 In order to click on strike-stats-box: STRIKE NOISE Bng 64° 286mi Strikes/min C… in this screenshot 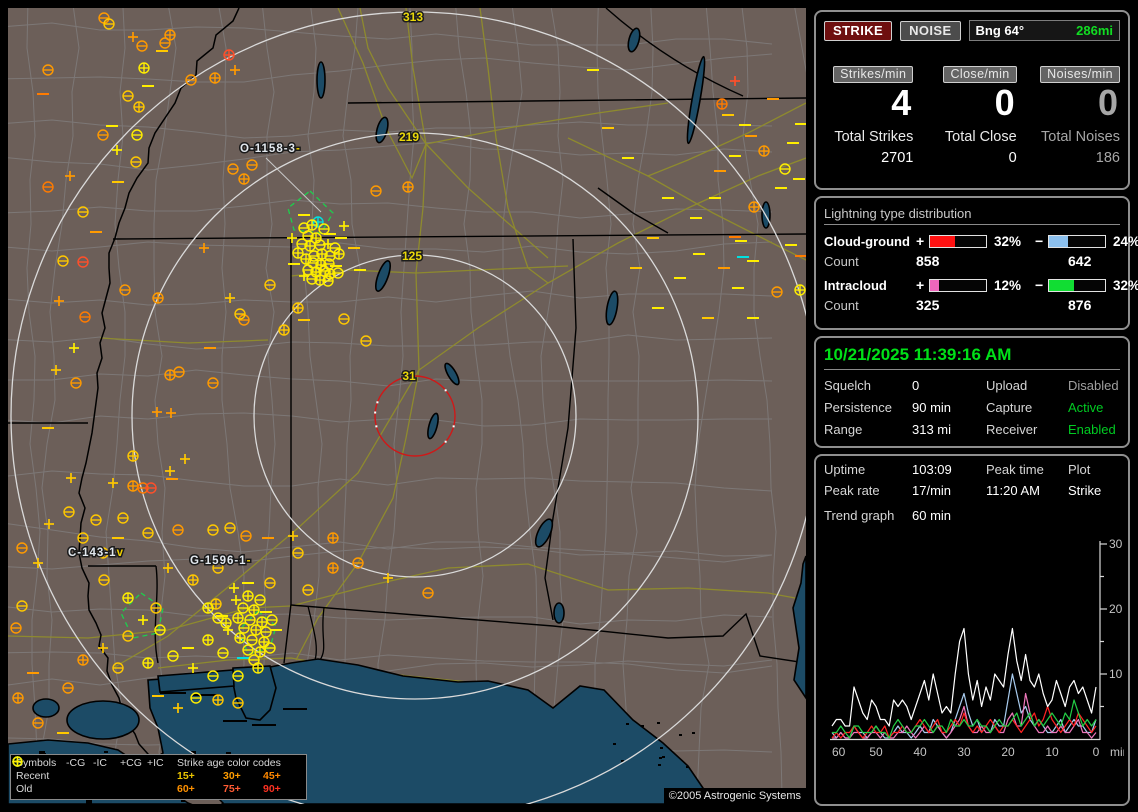, I will do `click(972, 100)`.